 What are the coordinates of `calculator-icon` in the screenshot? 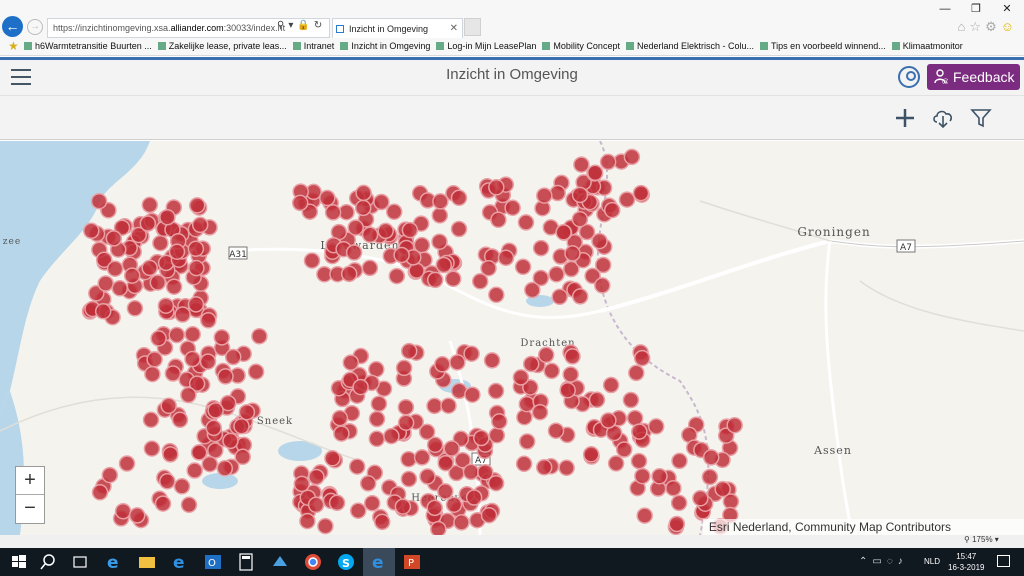 It's located at (246, 562).